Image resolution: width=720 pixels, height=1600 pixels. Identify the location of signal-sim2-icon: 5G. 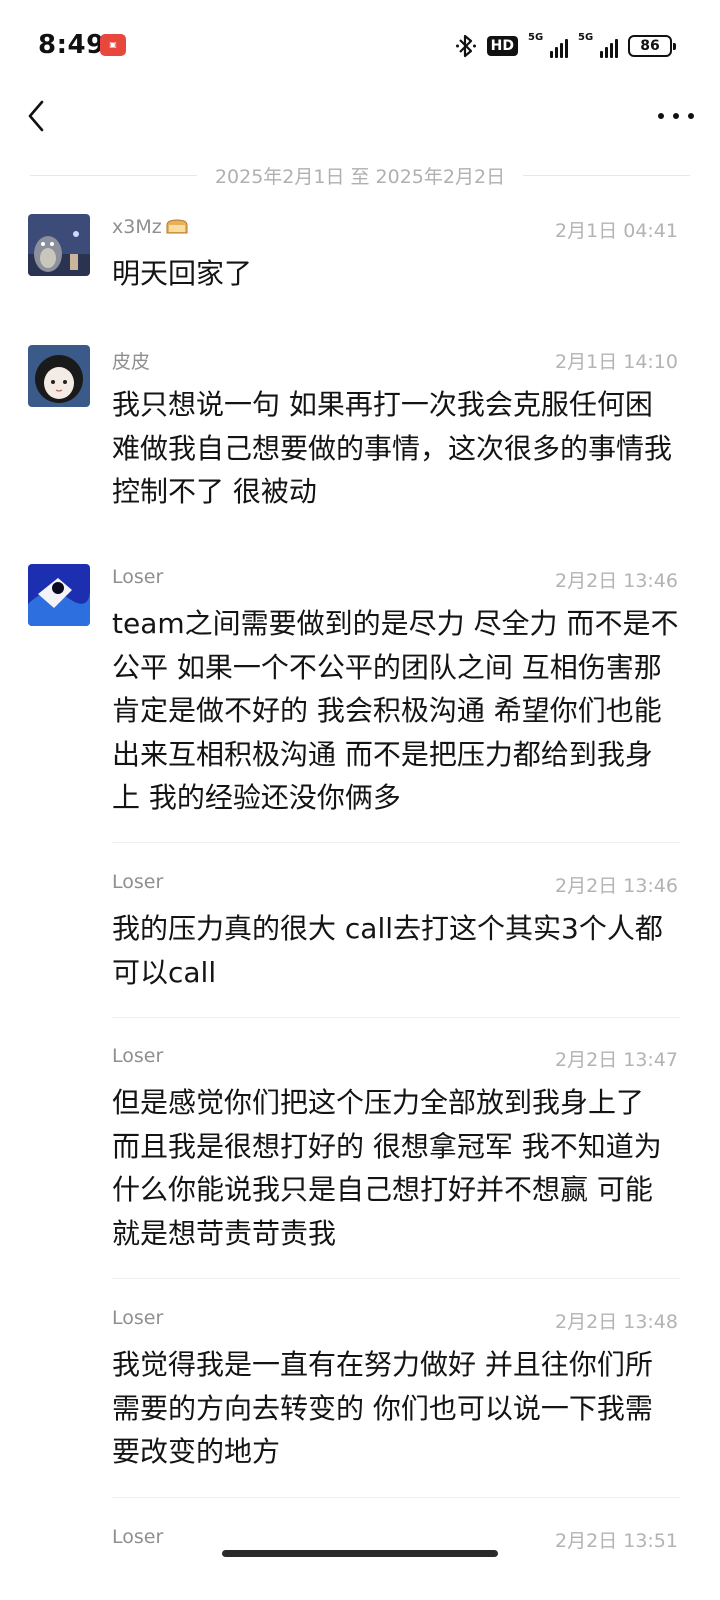
(598, 45).